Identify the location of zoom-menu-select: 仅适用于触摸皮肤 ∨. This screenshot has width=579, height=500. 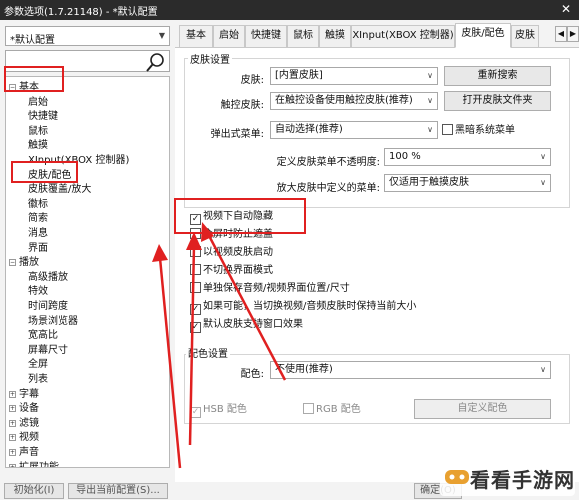
(467, 183).